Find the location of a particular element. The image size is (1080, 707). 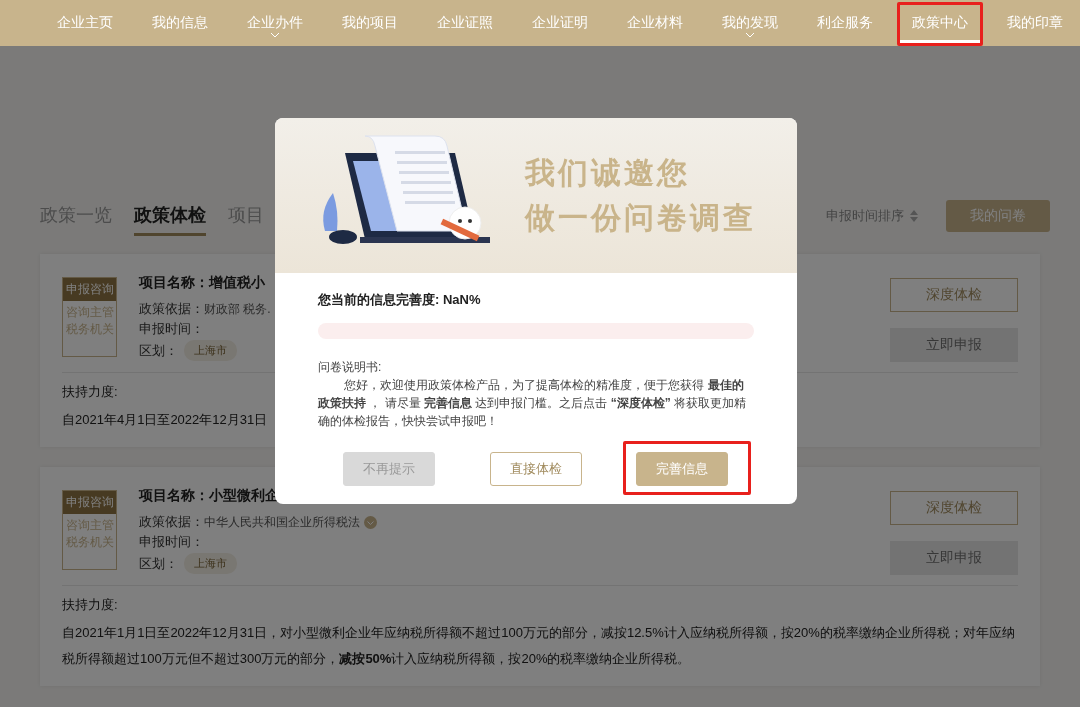

support-text: 自2021年1月1日至2022年12月31日，对小型微利企业年应纳税所得额不超过100万元的部分，减按12.5%计入应纳税所得额，按20%的税率缴纳企业所得税；对年应纳税所得额超过100万元但不超过300万元的部分，减按50%计入应纳税所得额，按20%的税率缴纳企业所得税。 is located at coordinates (539, 646).